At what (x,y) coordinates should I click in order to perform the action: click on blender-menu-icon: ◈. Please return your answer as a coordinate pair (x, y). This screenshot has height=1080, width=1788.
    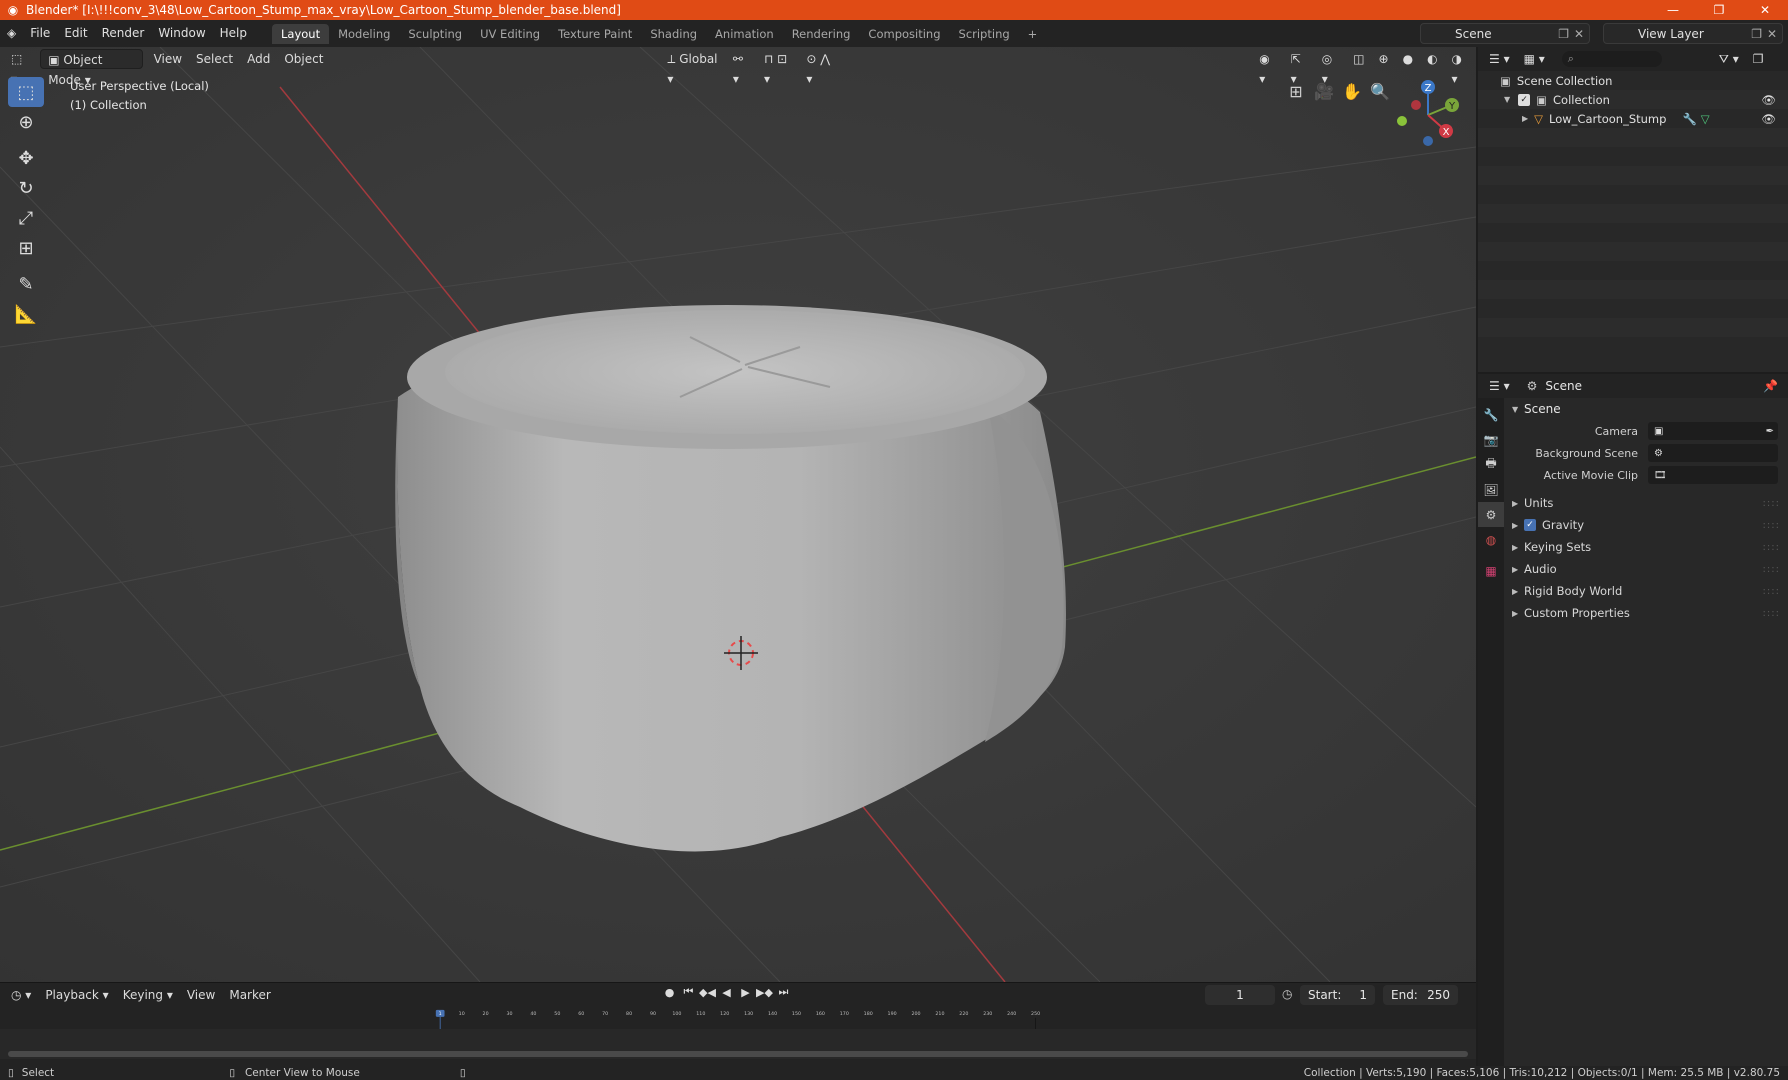
    Looking at the image, I should click on (11, 33).